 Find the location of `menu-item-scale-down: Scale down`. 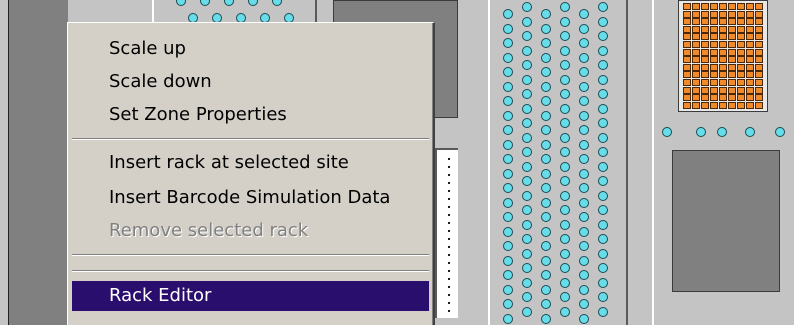

menu-item-scale-down: Scale down is located at coordinates (250, 82).